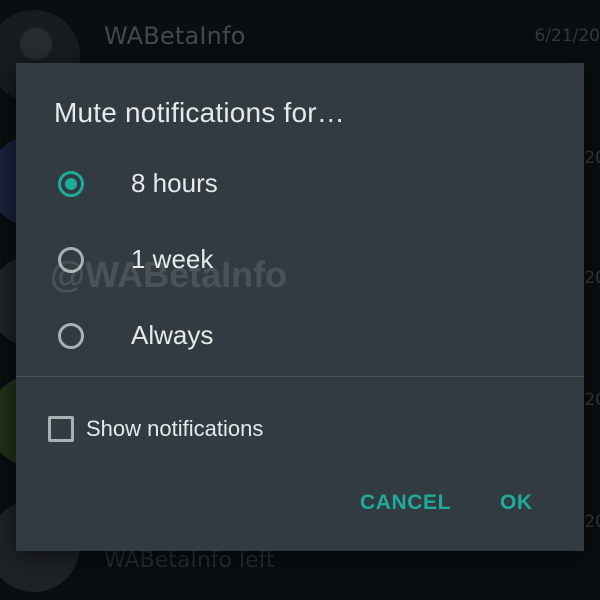  What do you see at coordinates (300, 338) in the screenshot?
I see `option-always: Always` at bounding box center [300, 338].